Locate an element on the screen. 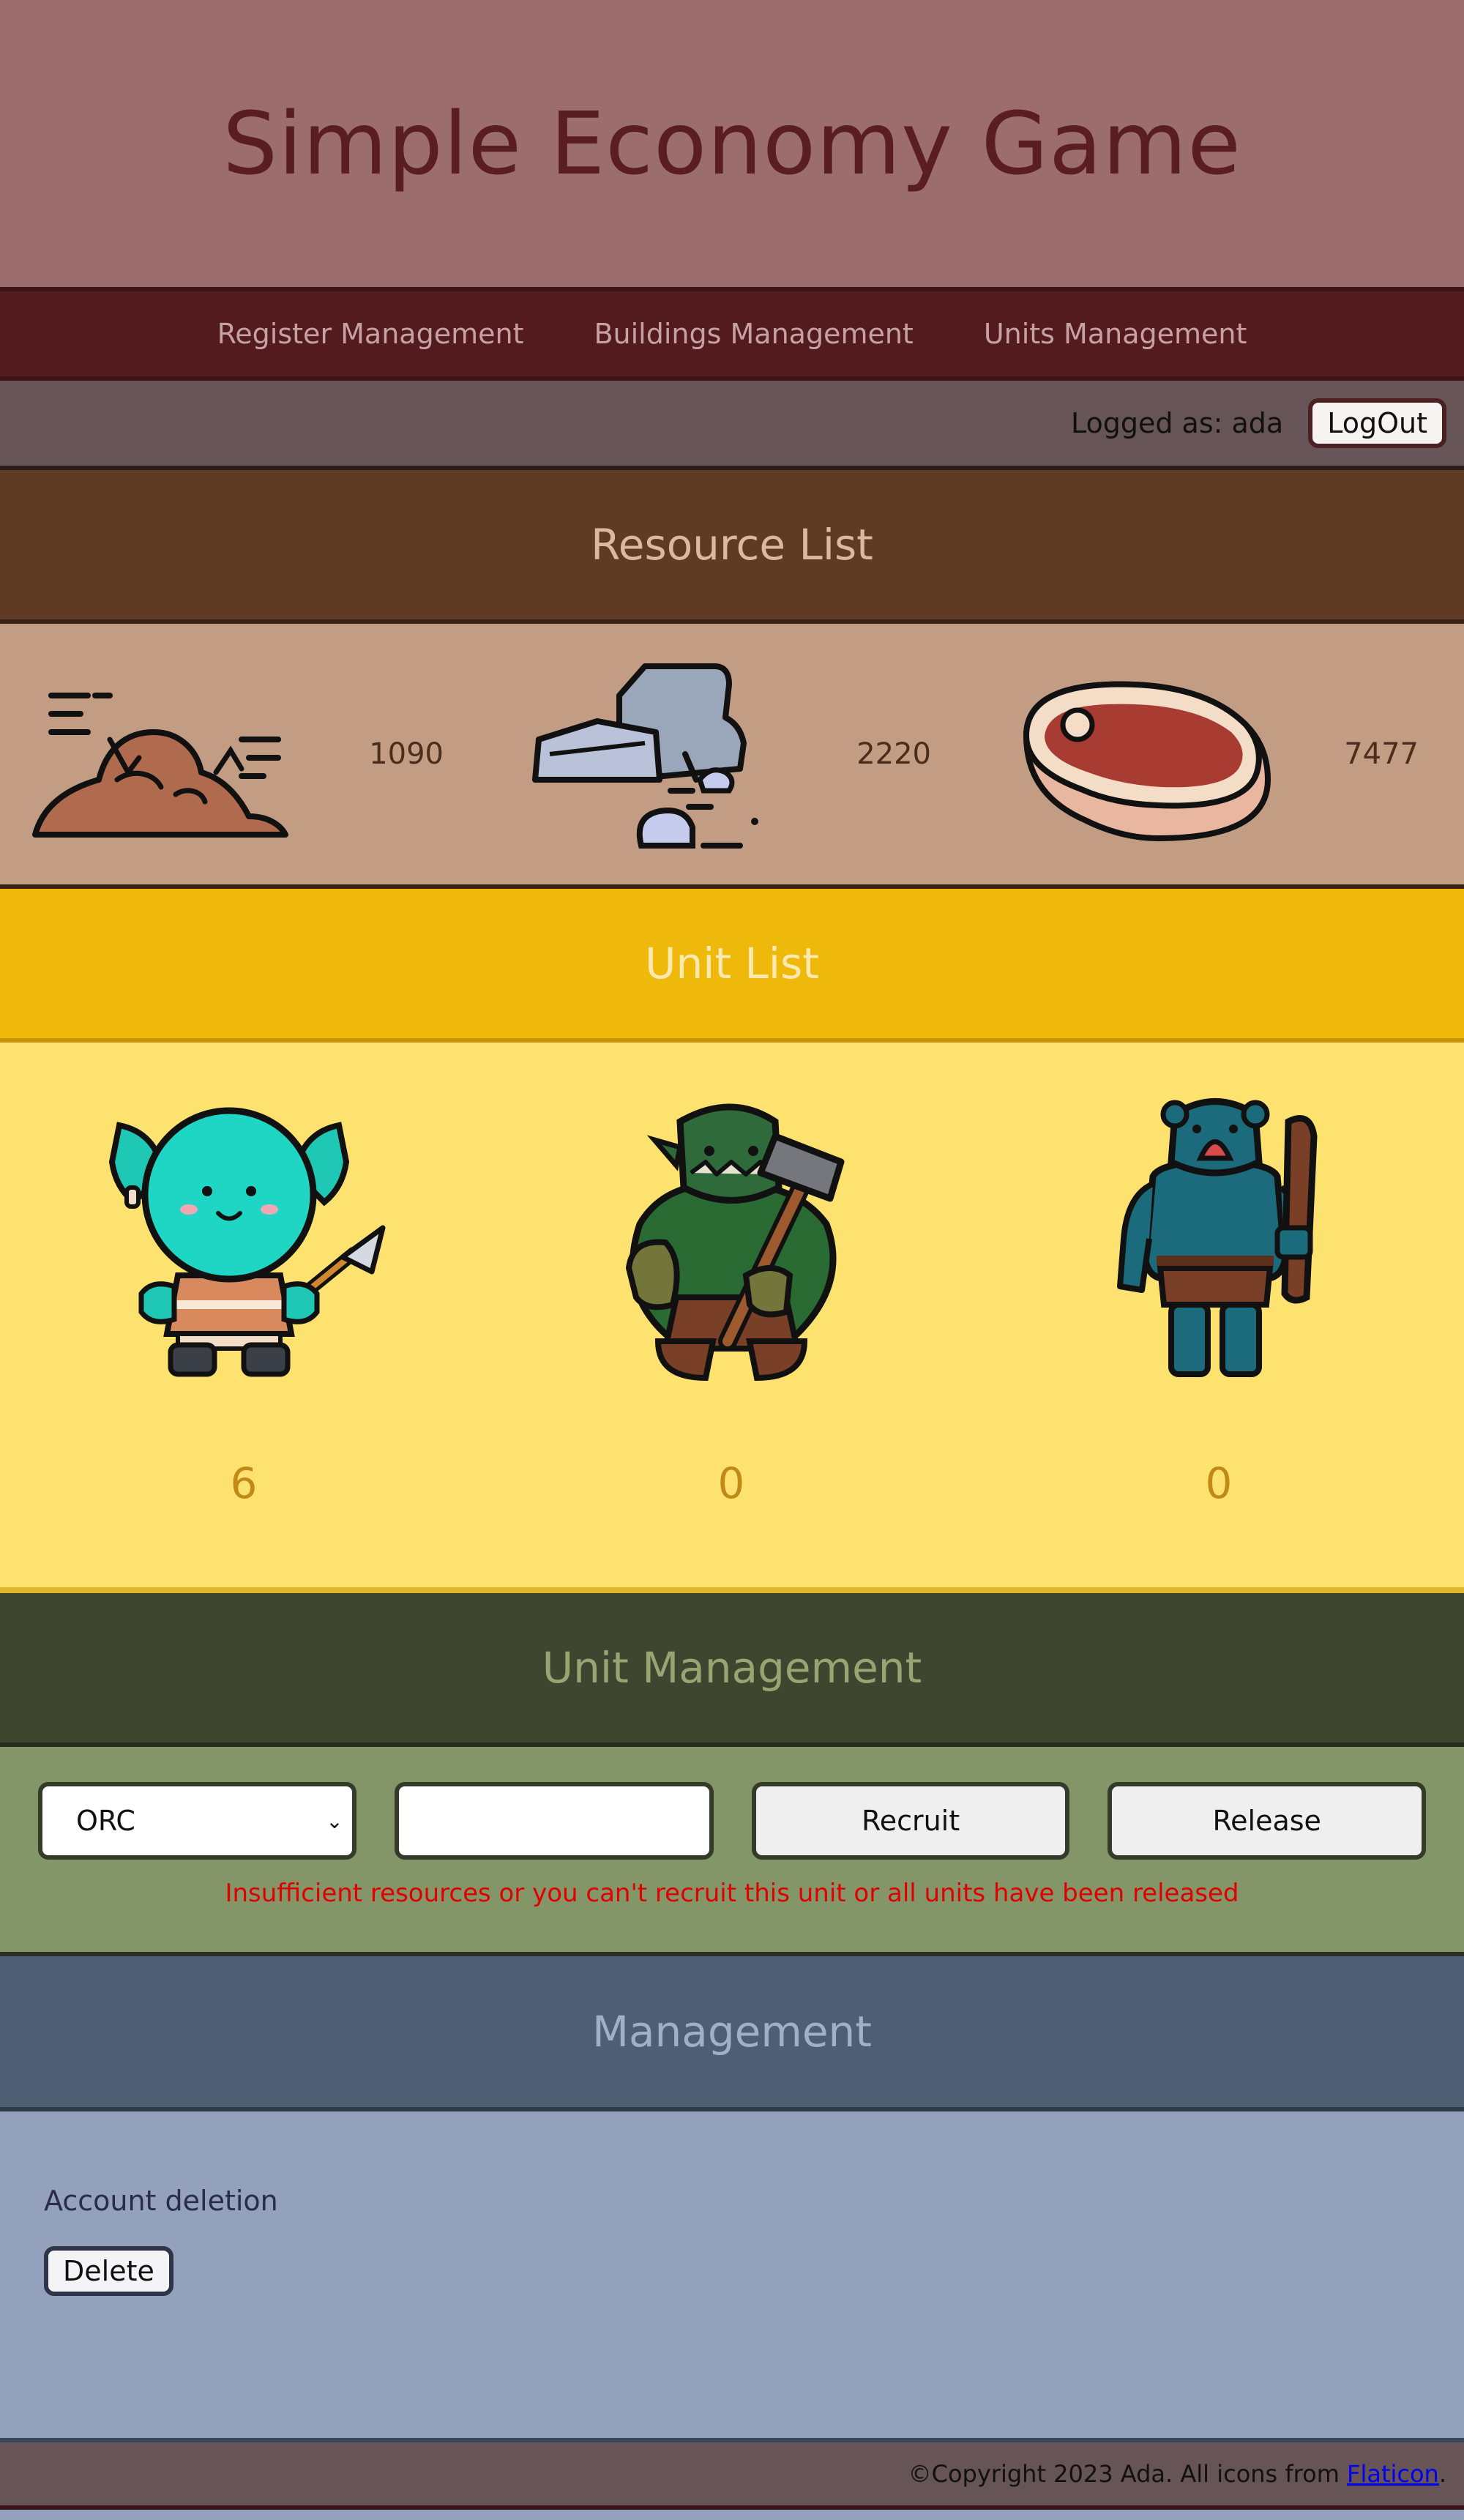 The image size is (1464, 2520). management-panel: Account deletion Delete is located at coordinates (732, 2276).